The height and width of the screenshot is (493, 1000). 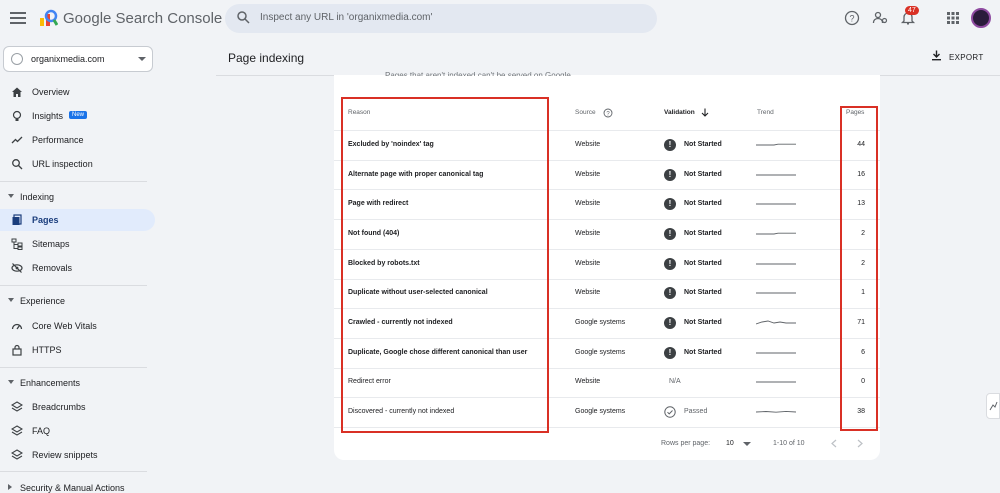 I want to click on sort-arrow-down-icon, so click(x=705, y=112).